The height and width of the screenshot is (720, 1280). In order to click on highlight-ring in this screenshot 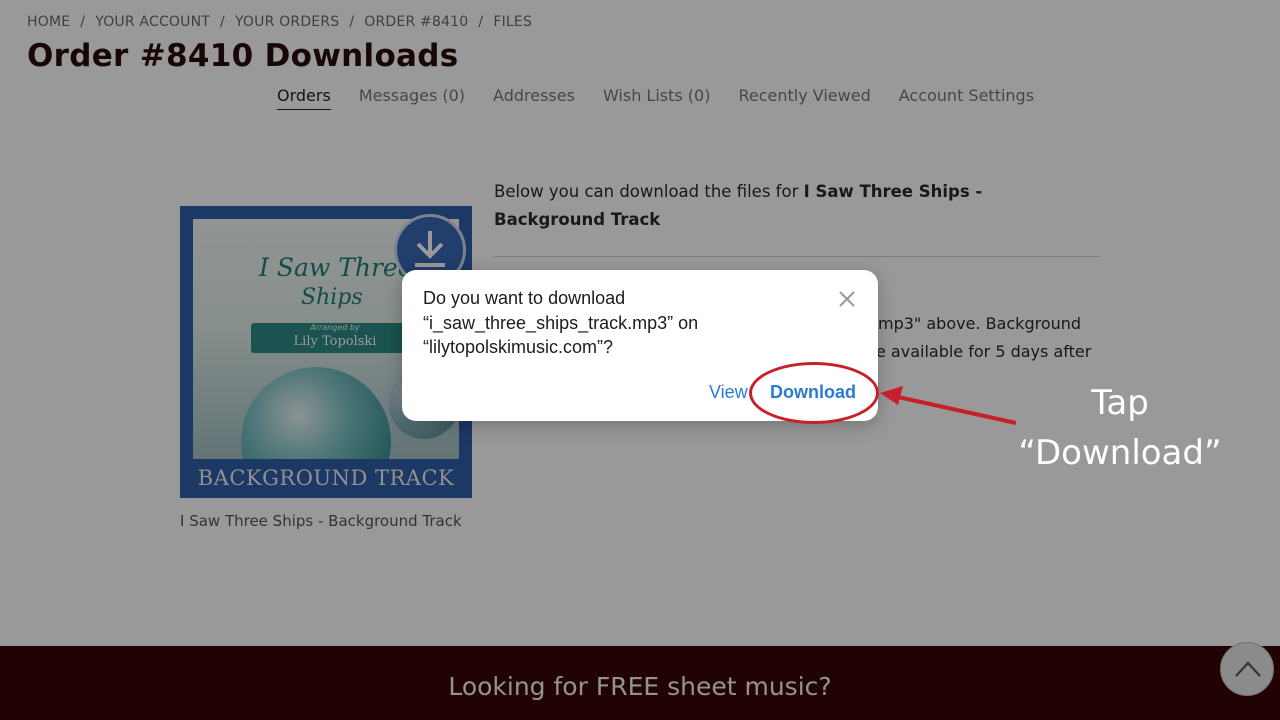, I will do `click(814, 393)`.